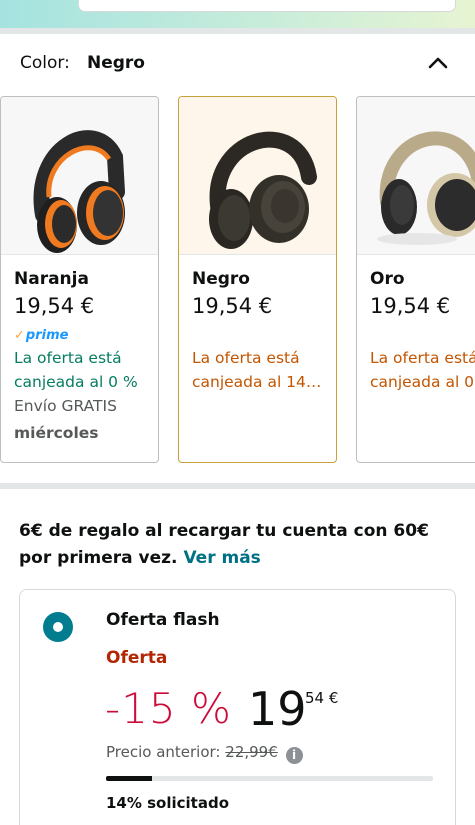 This screenshot has height=825, width=475. What do you see at coordinates (56, 433) in the screenshot?
I see `delivery-day: miércoles` at bounding box center [56, 433].